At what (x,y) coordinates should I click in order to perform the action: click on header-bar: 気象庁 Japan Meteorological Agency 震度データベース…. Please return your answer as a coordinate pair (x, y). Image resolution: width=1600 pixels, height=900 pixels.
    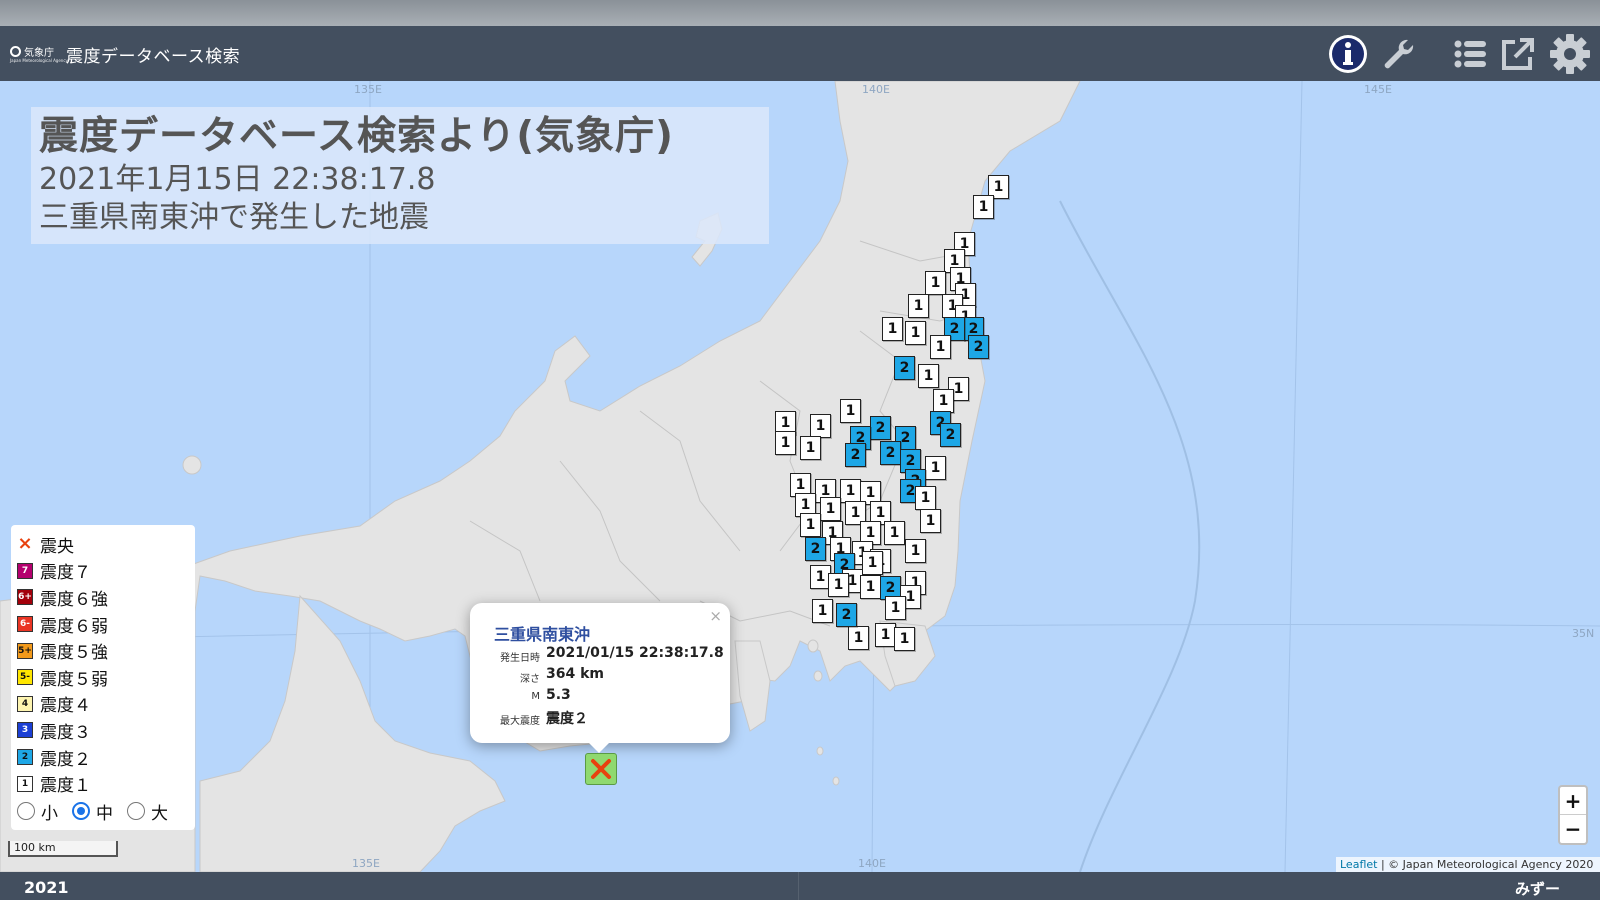
    Looking at the image, I should click on (800, 53).